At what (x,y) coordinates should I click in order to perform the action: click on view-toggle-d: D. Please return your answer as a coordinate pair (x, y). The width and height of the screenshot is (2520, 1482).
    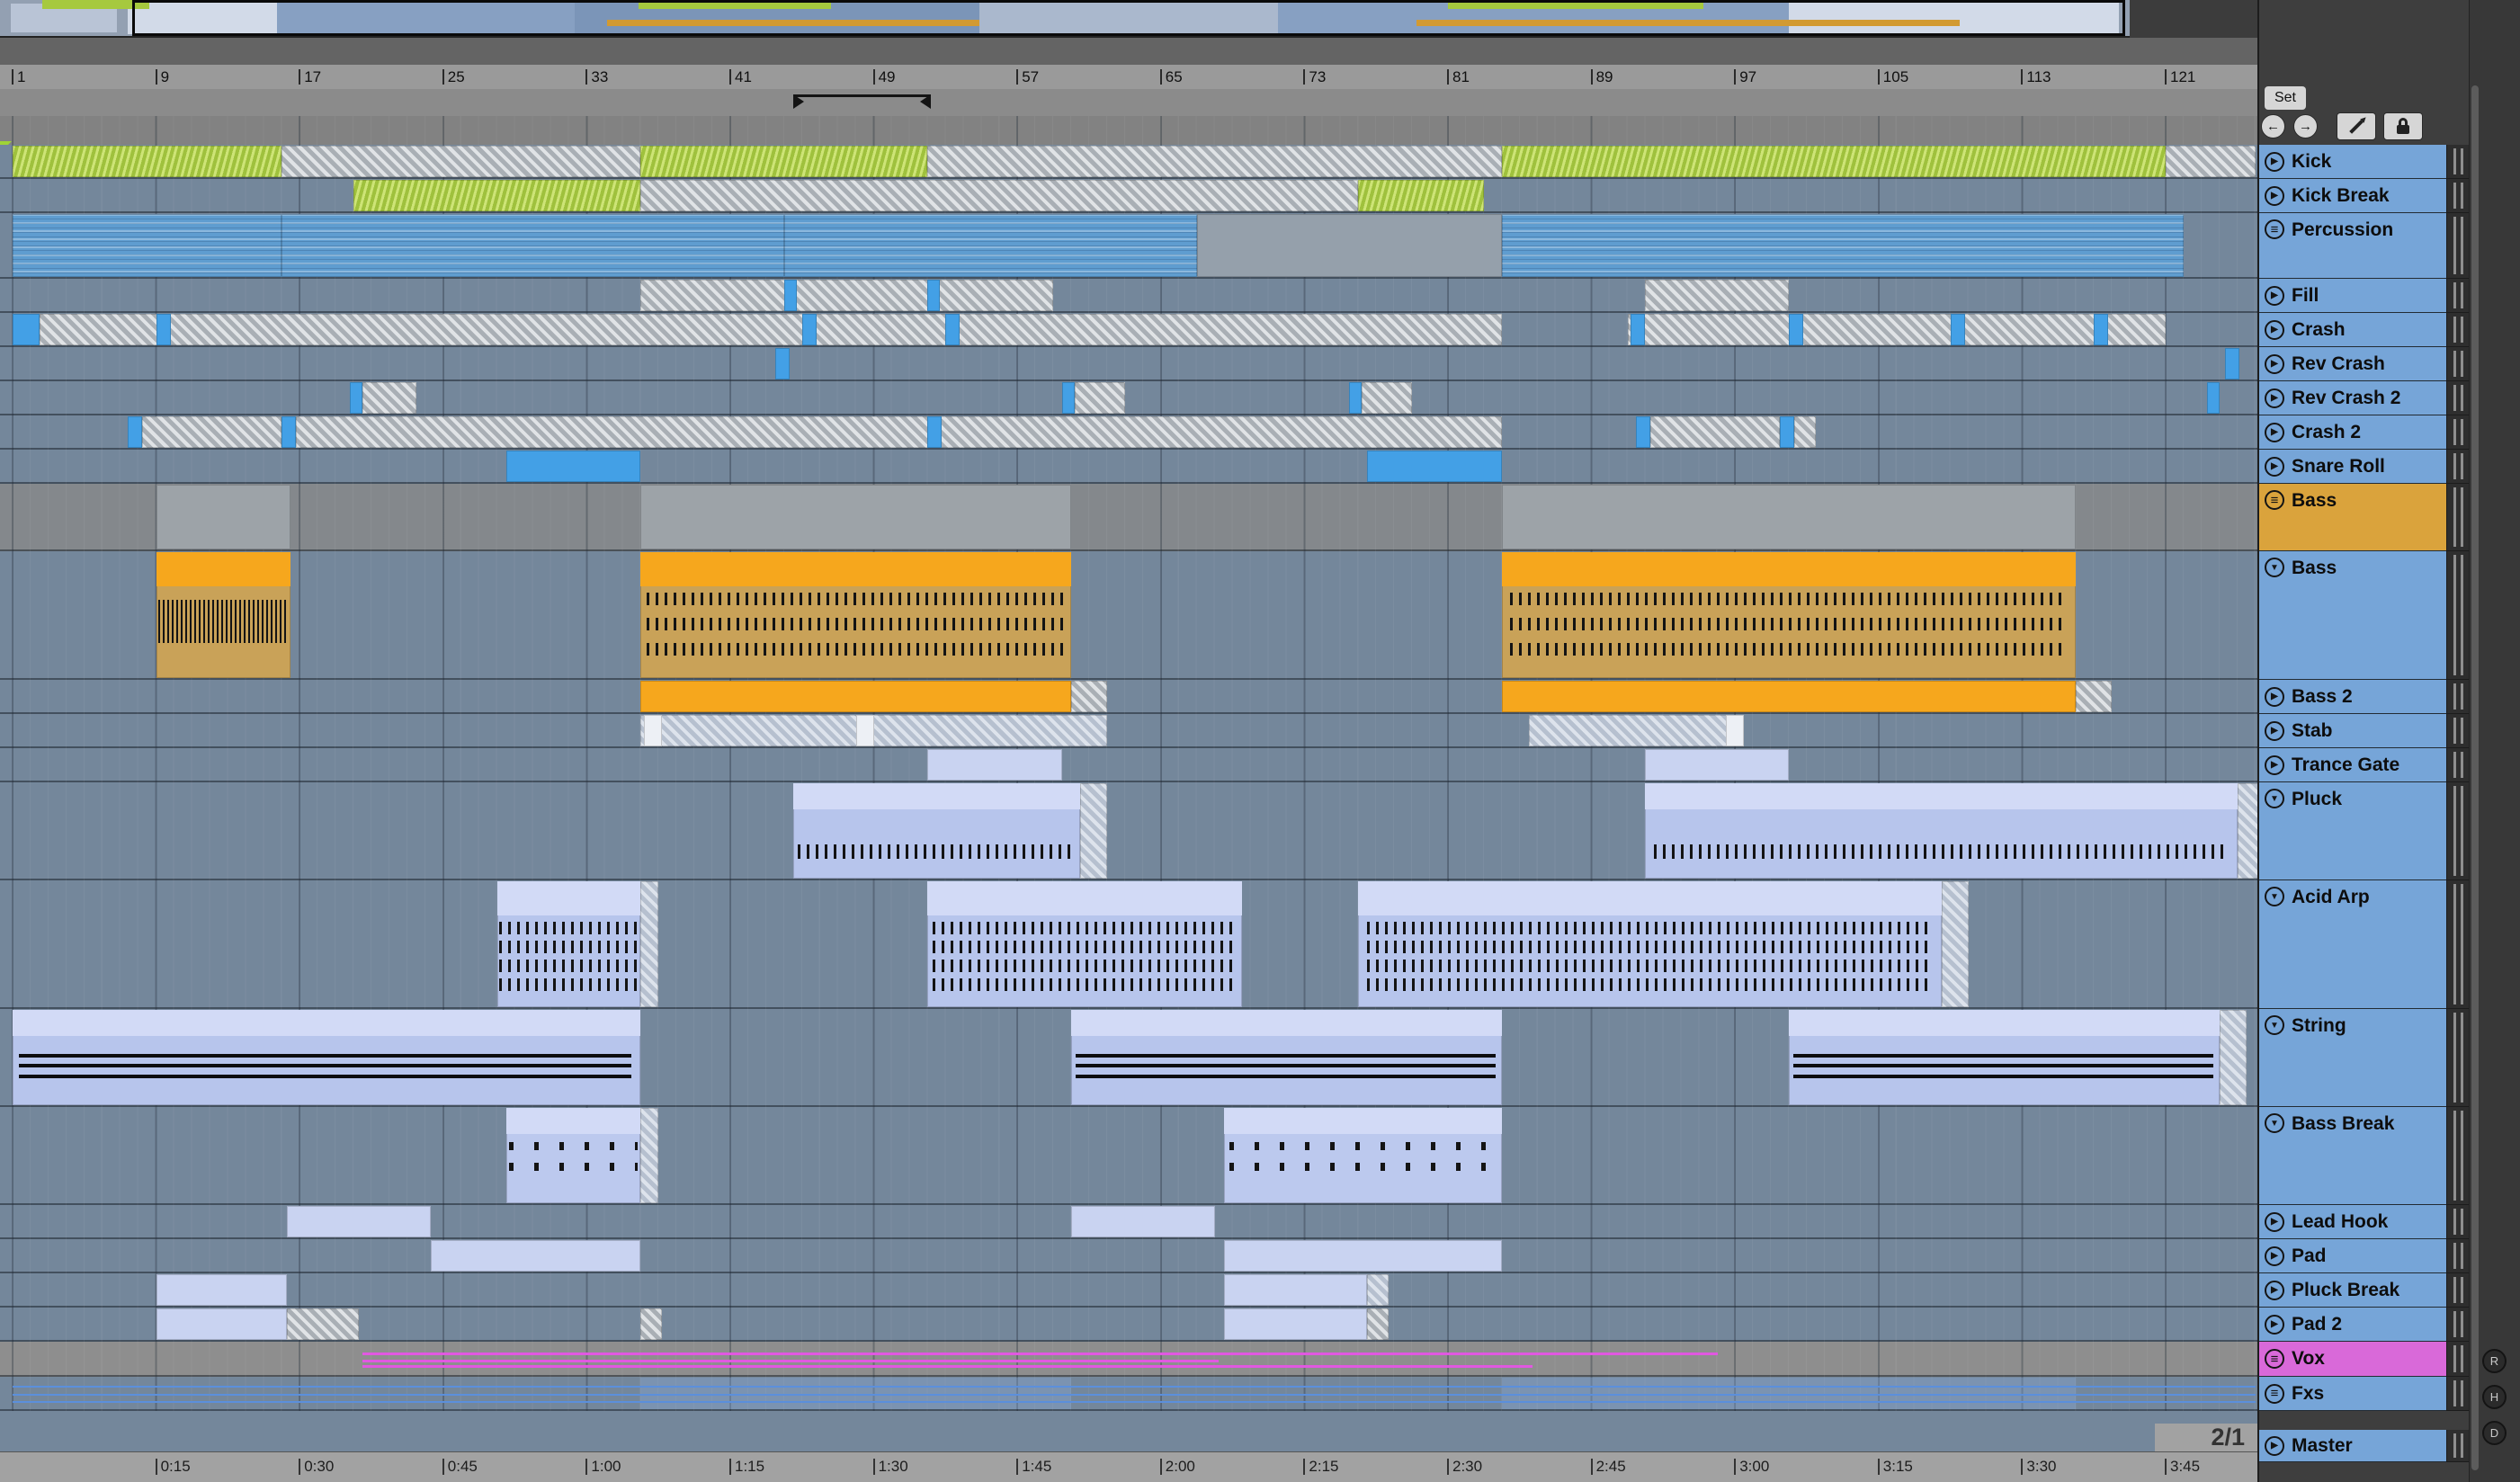
    Looking at the image, I should click on (2494, 1433).